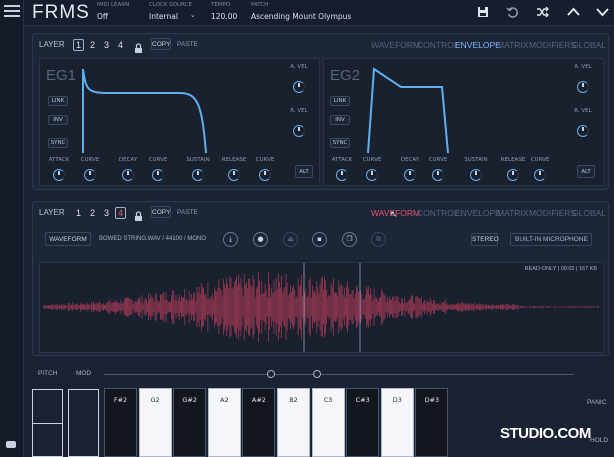 This screenshot has width=614, height=457. I want to click on clock-source-value: Internal, so click(163, 16).